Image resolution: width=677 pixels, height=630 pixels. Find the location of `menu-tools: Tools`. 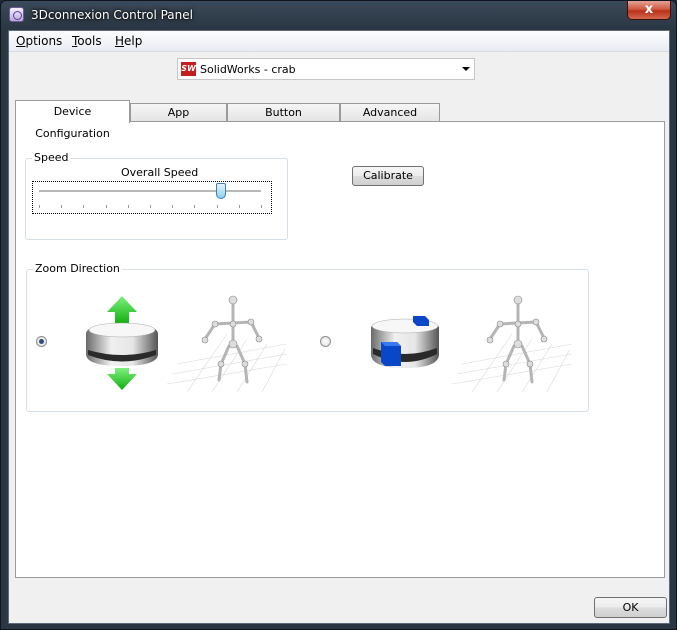

menu-tools: Tools is located at coordinates (87, 41).